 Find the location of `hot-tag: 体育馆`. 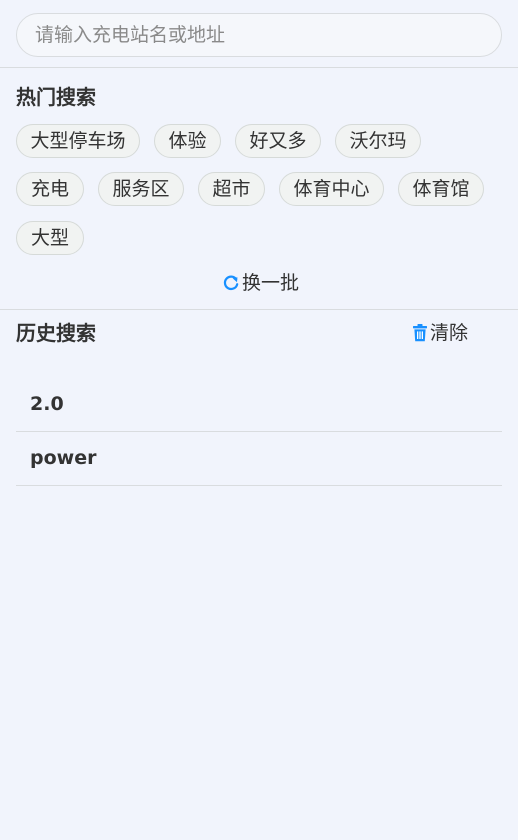

hot-tag: 体育馆 is located at coordinates (441, 189).